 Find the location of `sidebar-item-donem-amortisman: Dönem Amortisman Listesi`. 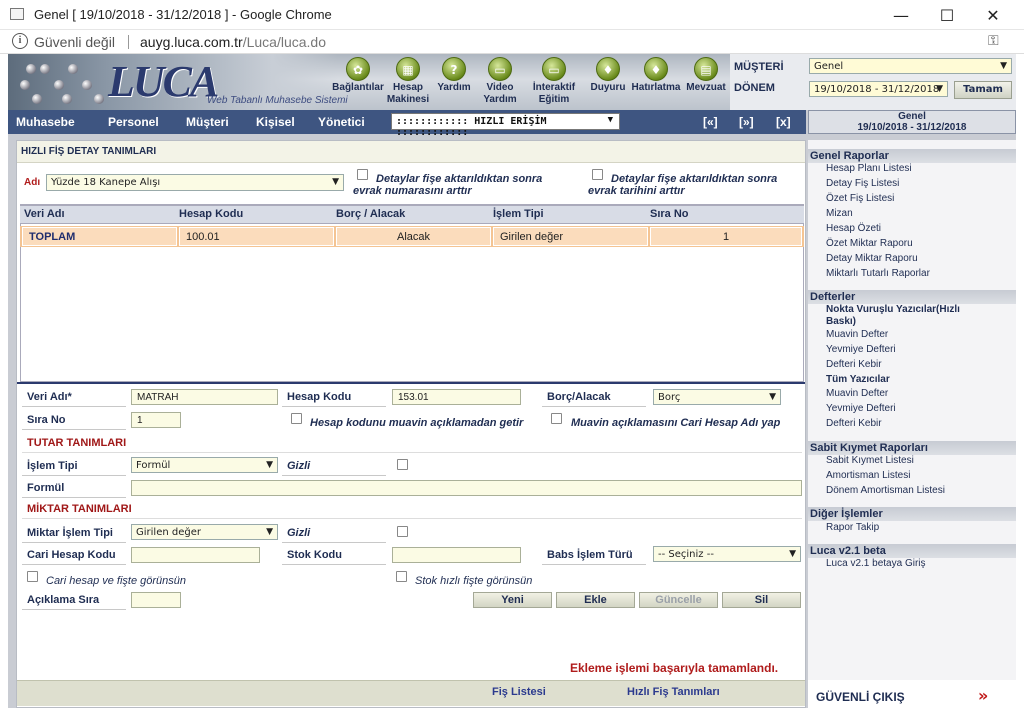

sidebar-item-donem-amortisman: Dönem Amortisman Listesi is located at coordinates (885, 491).